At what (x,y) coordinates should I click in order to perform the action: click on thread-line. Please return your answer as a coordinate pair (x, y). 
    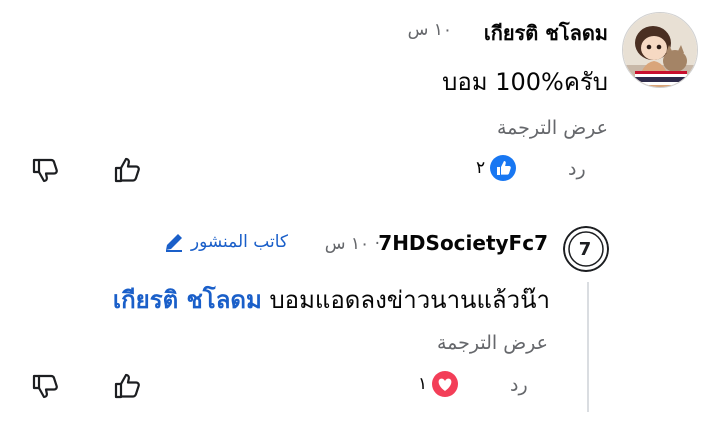
    Looking at the image, I should click on (588, 347).